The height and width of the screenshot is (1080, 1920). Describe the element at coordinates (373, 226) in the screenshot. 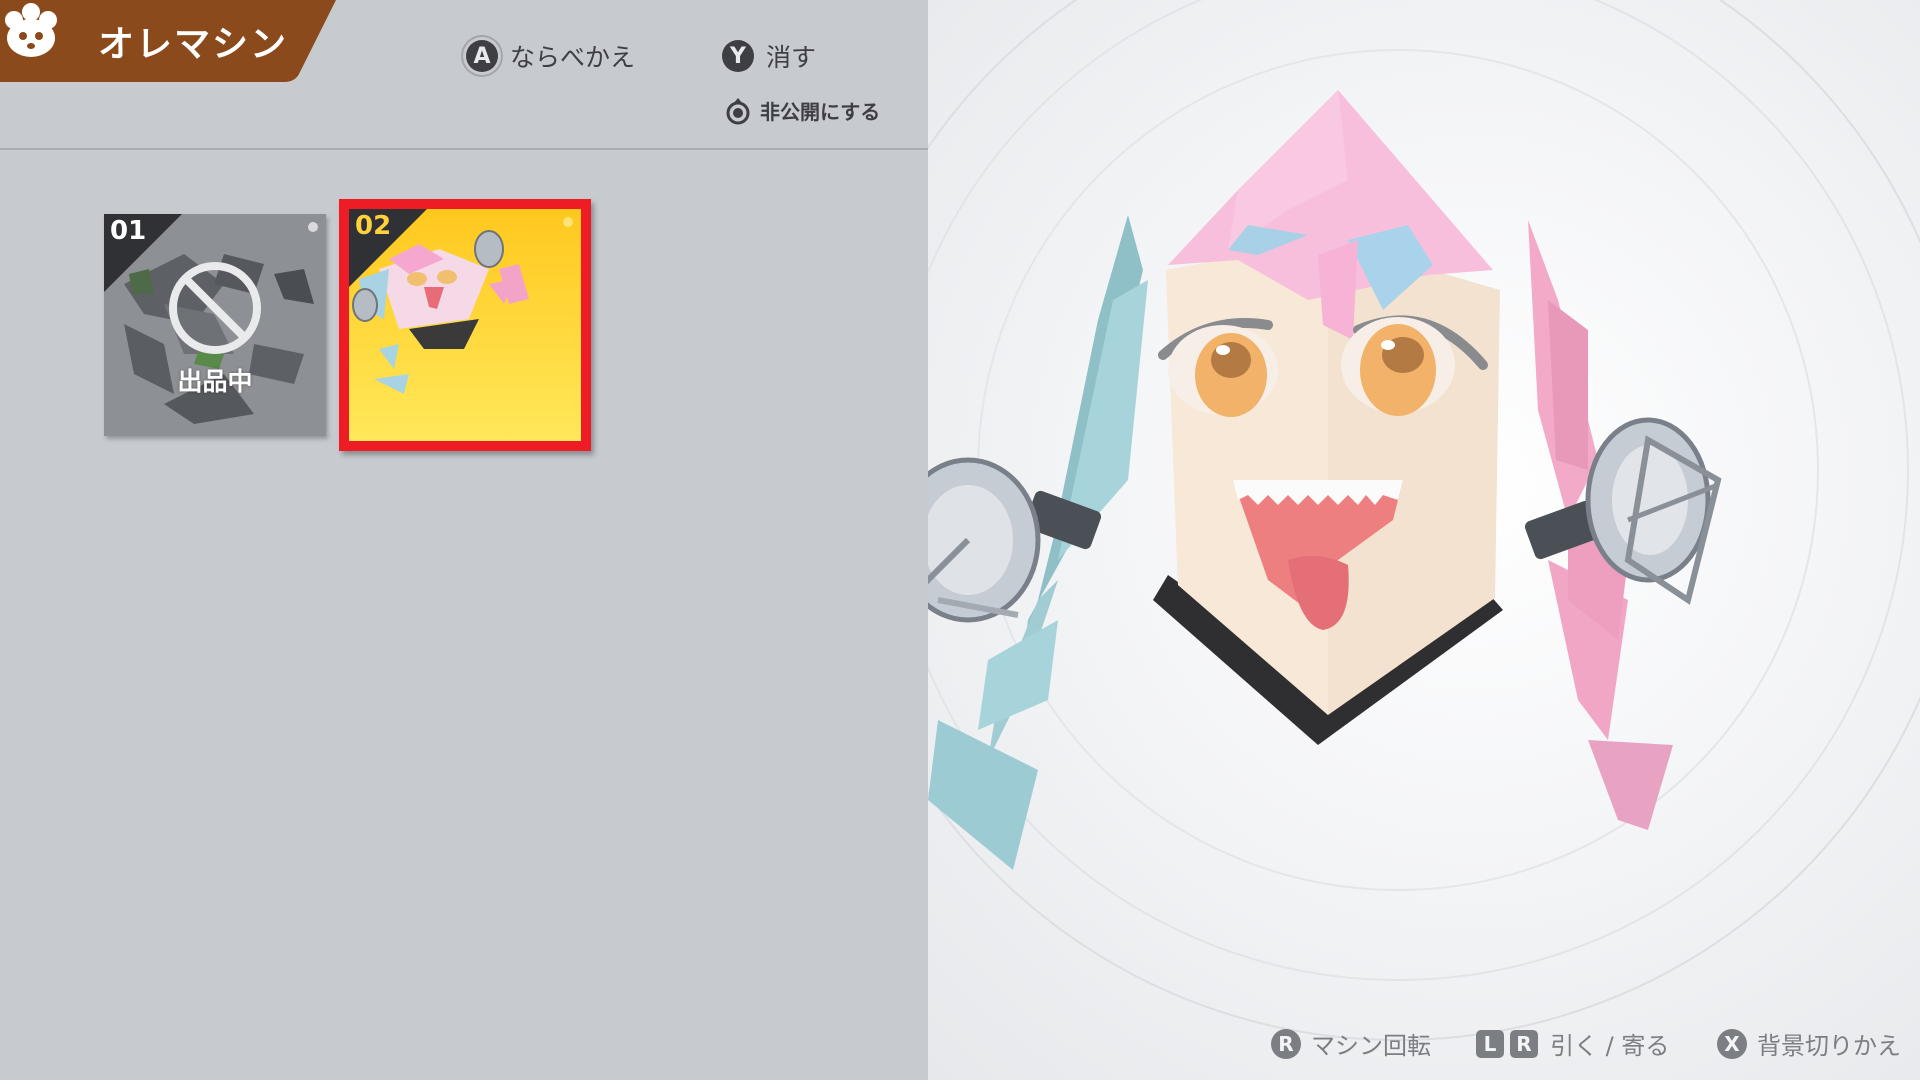

I see `slot-number: 02` at that location.